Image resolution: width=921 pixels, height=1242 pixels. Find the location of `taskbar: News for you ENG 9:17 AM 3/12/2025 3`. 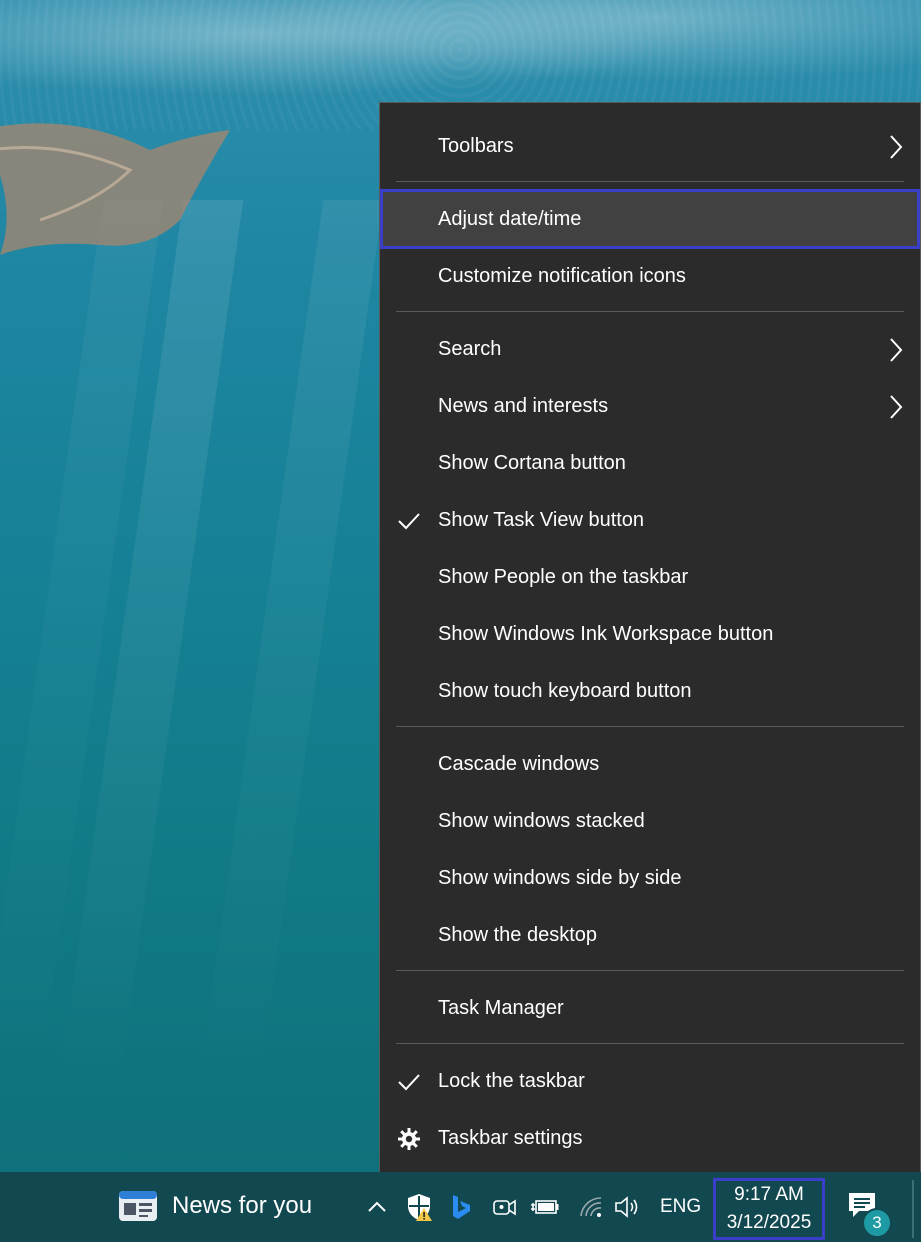

taskbar: News for you ENG 9:17 AM 3/12/2025 3 is located at coordinates (460, 1207).